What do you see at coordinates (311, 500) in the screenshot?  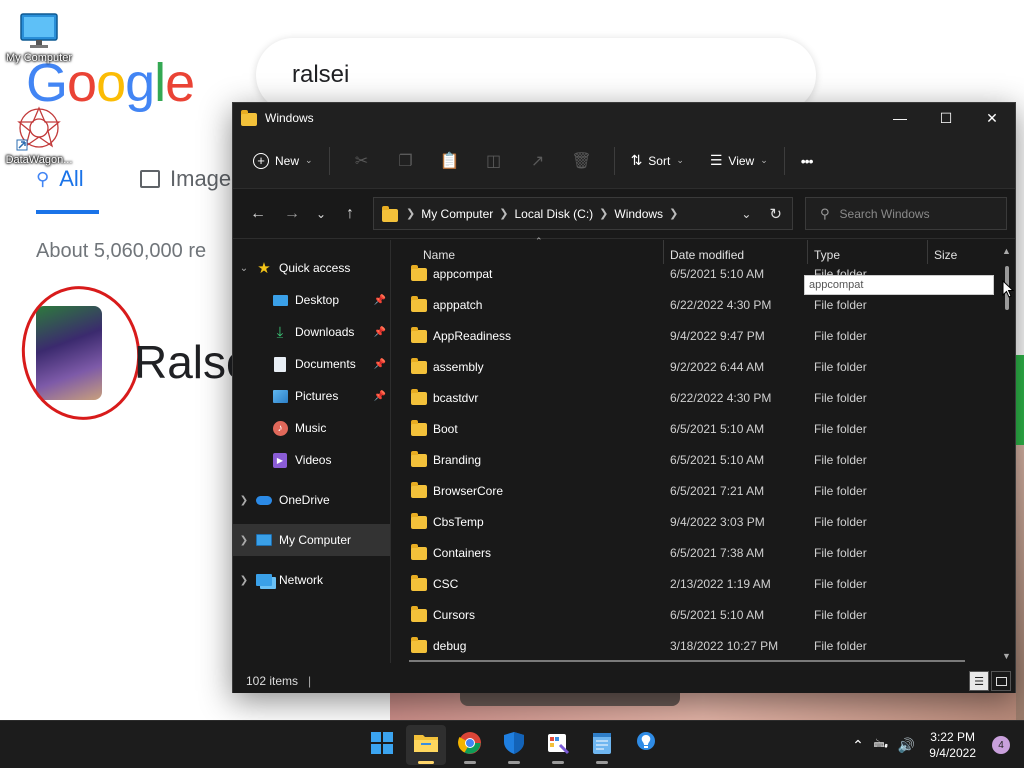 I see `nav-onedrive: ❯ OneDrive` at bounding box center [311, 500].